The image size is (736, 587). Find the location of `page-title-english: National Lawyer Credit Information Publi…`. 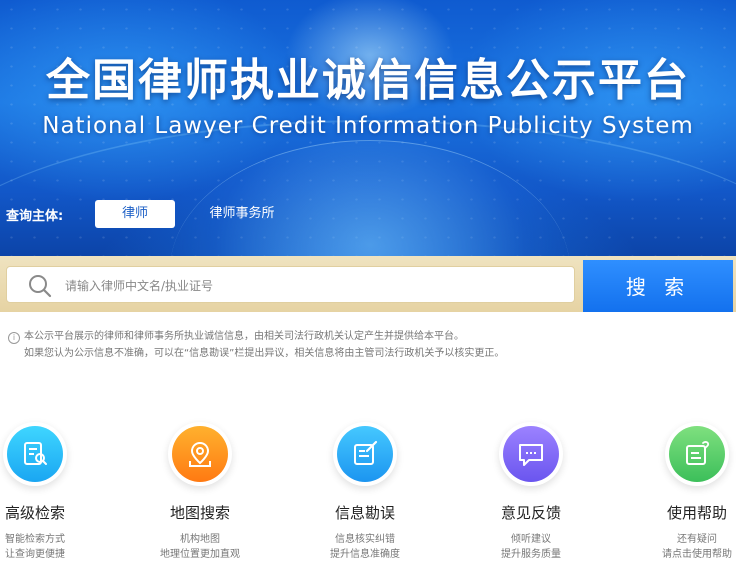

page-title-english: National Lawyer Credit Information Publi… is located at coordinates (368, 126).